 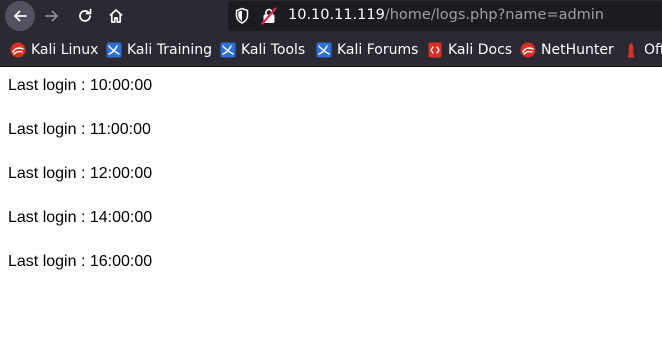 What do you see at coordinates (435, 50) in the screenshot?
I see `kali-docs-icon` at bounding box center [435, 50].